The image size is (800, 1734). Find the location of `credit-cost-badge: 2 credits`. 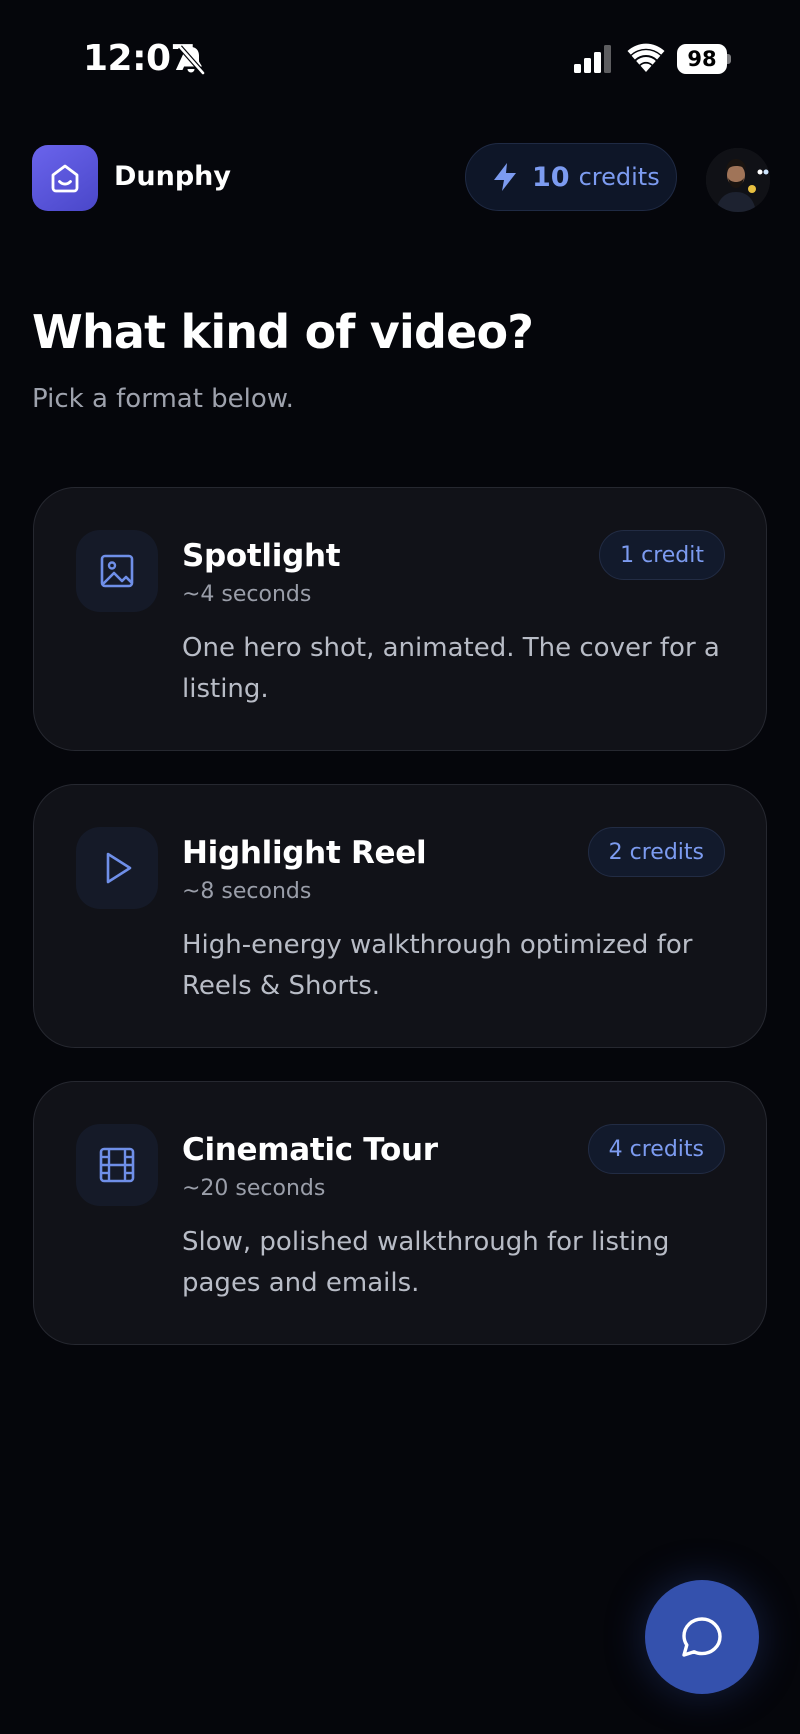

credit-cost-badge: 2 credits is located at coordinates (656, 852).